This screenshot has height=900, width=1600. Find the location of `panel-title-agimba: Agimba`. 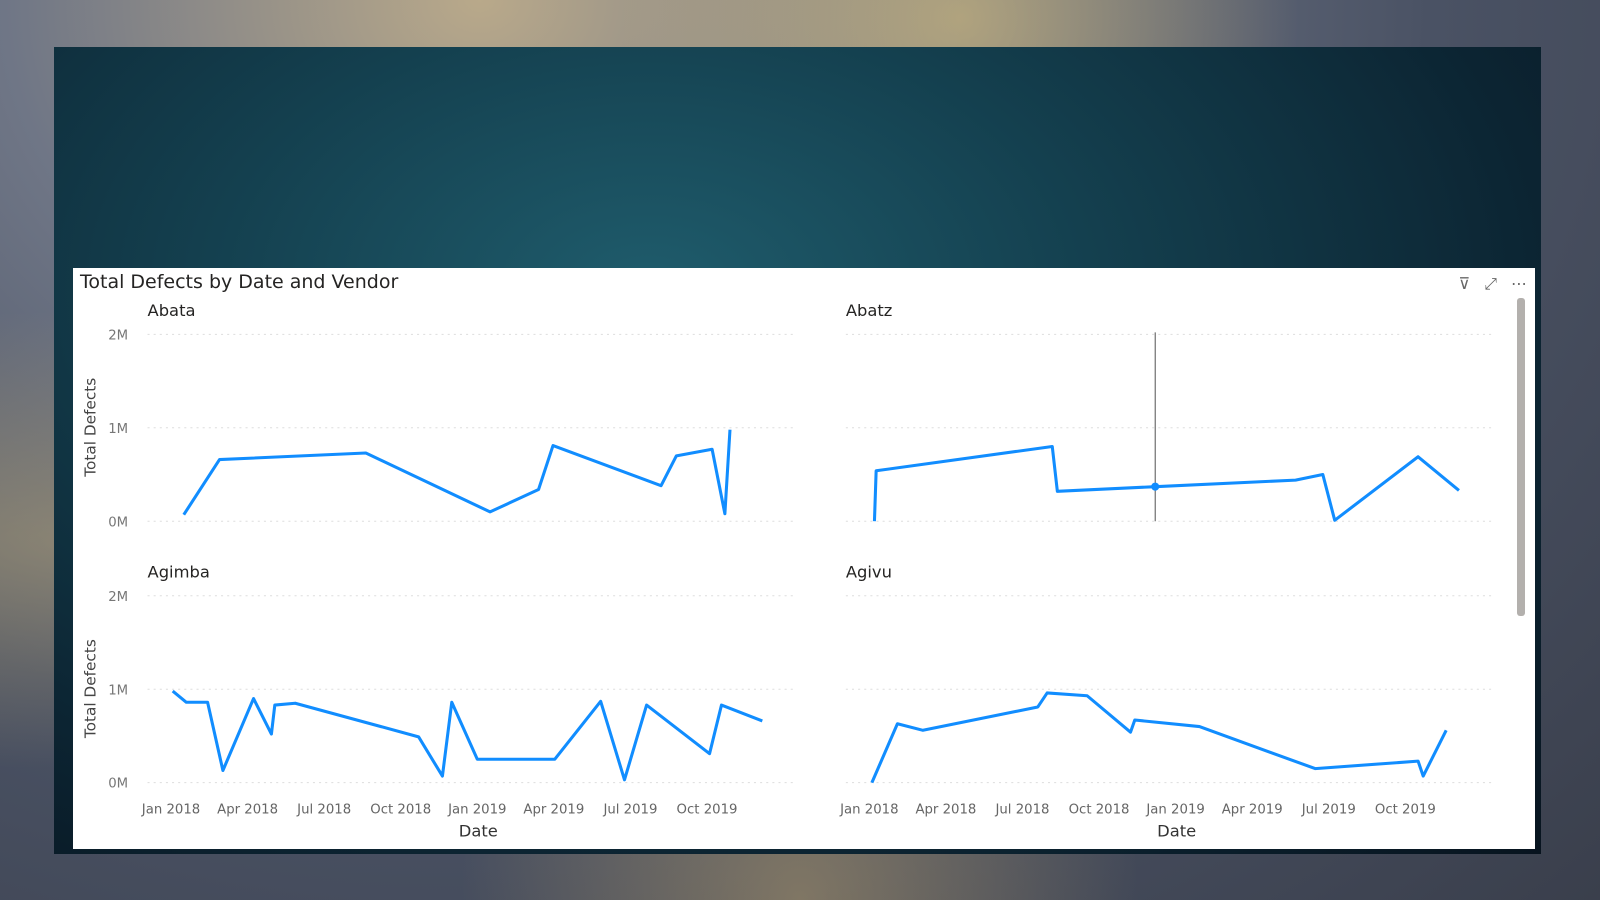

panel-title-agimba: Agimba is located at coordinates (179, 571).